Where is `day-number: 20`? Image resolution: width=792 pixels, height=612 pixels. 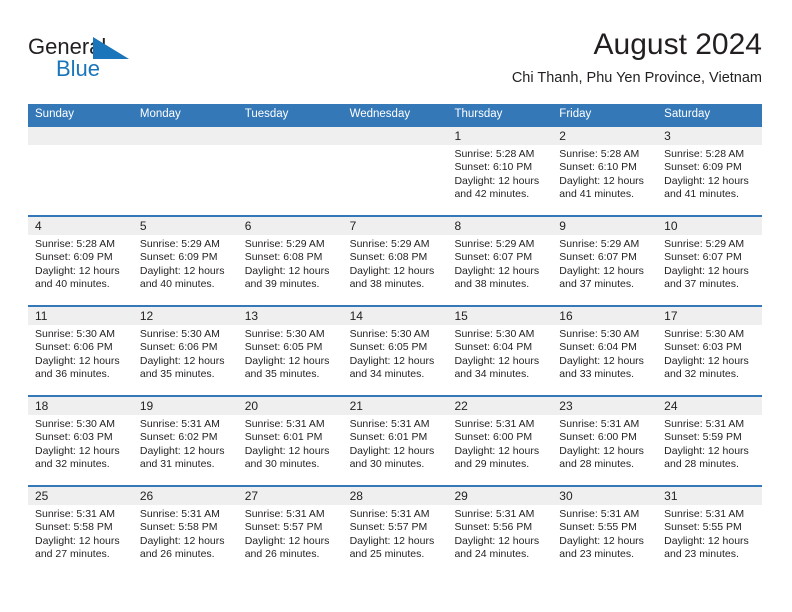 day-number: 20 is located at coordinates (251, 406).